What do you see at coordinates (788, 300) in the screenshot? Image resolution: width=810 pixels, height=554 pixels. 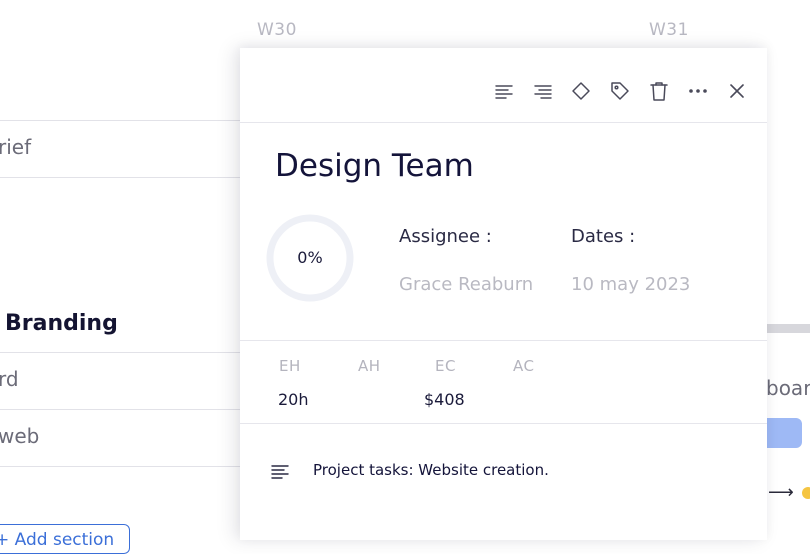 I see `timeline-right-area: boar ⟶` at bounding box center [788, 300].